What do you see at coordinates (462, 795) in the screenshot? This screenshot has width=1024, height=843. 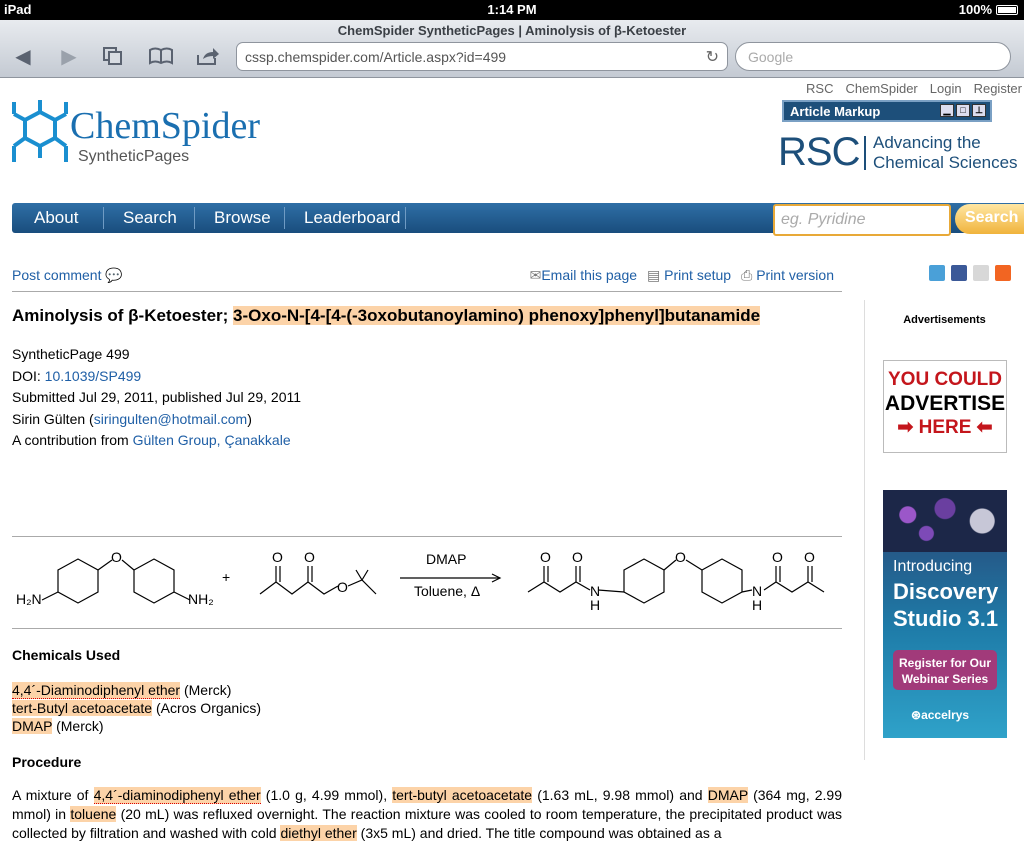 I see `chemical-link: tert-butyl acetoacetate` at bounding box center [462, 795].